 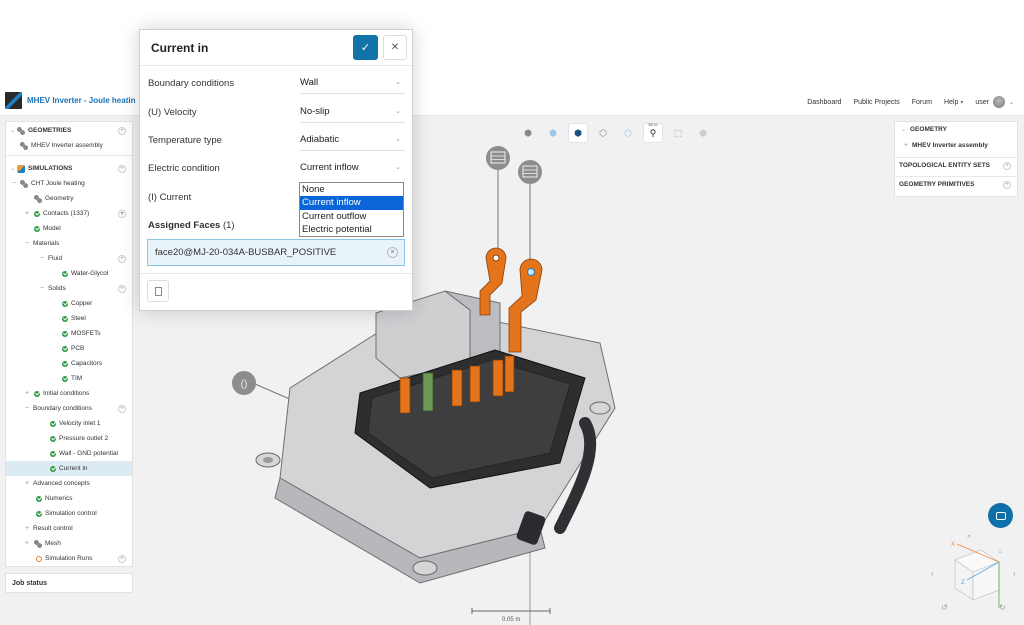 I want to click on cube-transparent-icon: ⬢, so click(x=553, y=132).